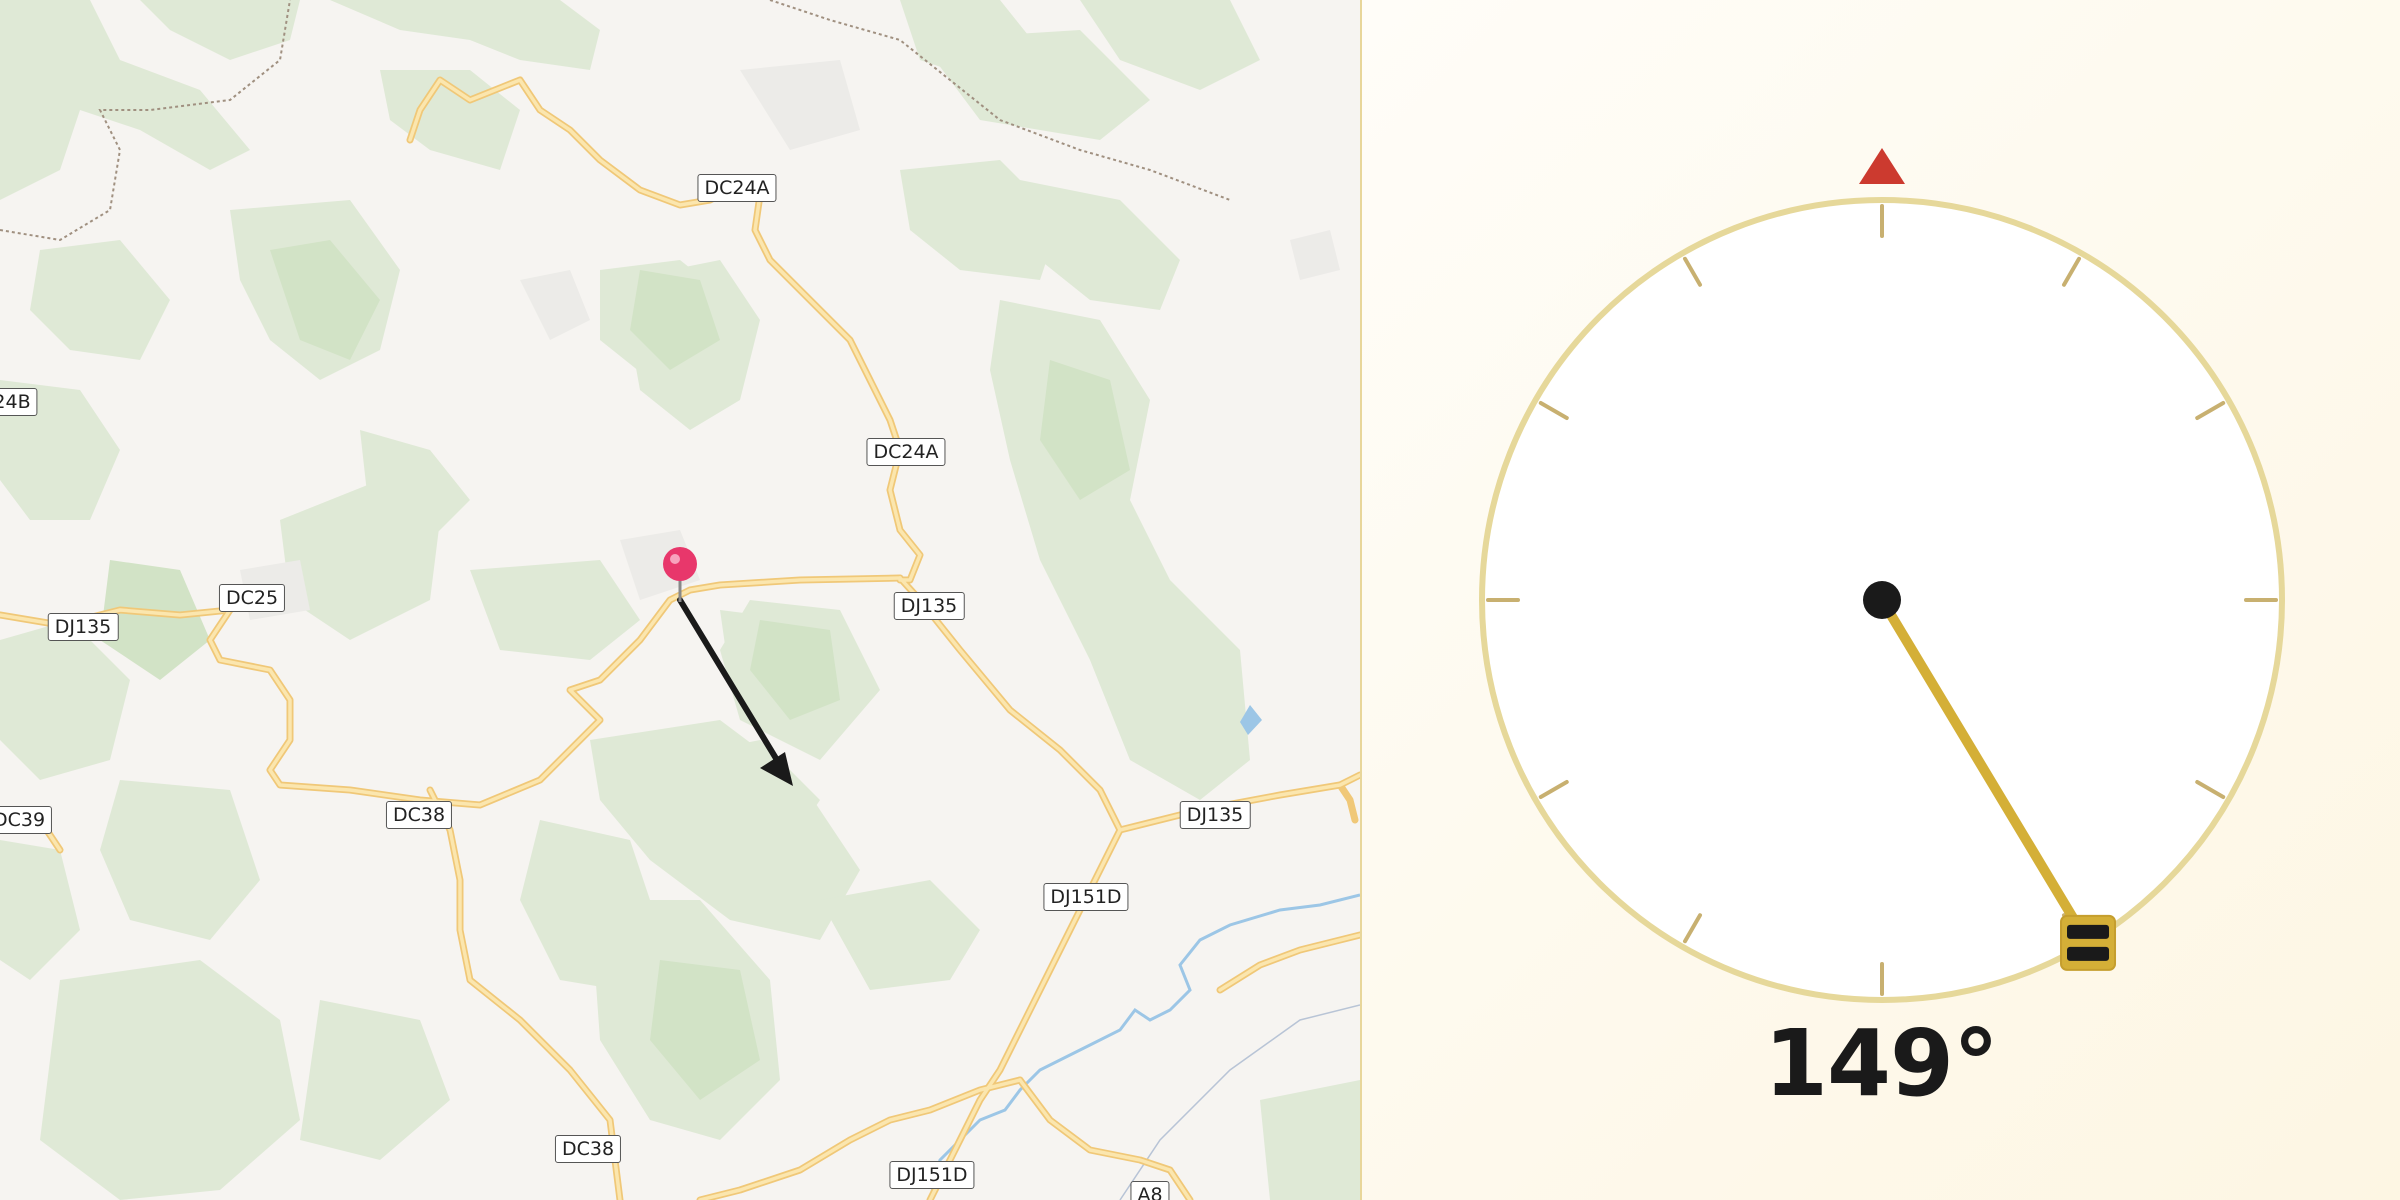  What do you see at coordinates (2088, 942) in the screenshot?
I see `drag-handle-icon` at bounding box center [2088, 942].